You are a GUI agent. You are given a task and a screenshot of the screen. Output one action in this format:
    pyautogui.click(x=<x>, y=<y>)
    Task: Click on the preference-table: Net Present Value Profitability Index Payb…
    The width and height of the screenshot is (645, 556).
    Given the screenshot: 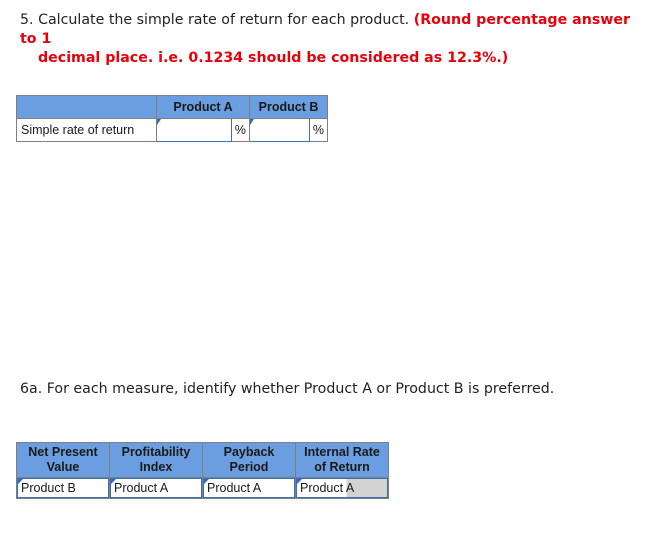 What is the action you would take?
    pyautogui.click(x=202, y=470)
    